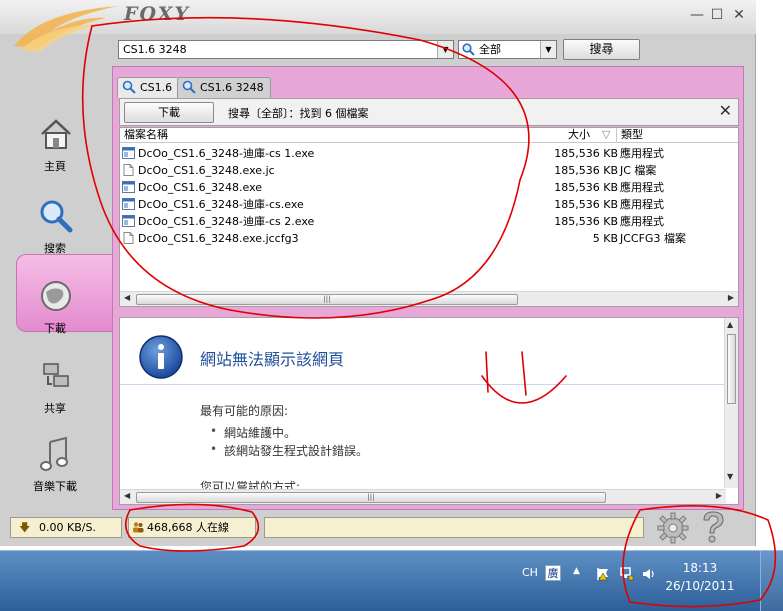 The image size is (783, 611). I want to click on download-speed-text: 0.00 KB/S., so click(67, 527).